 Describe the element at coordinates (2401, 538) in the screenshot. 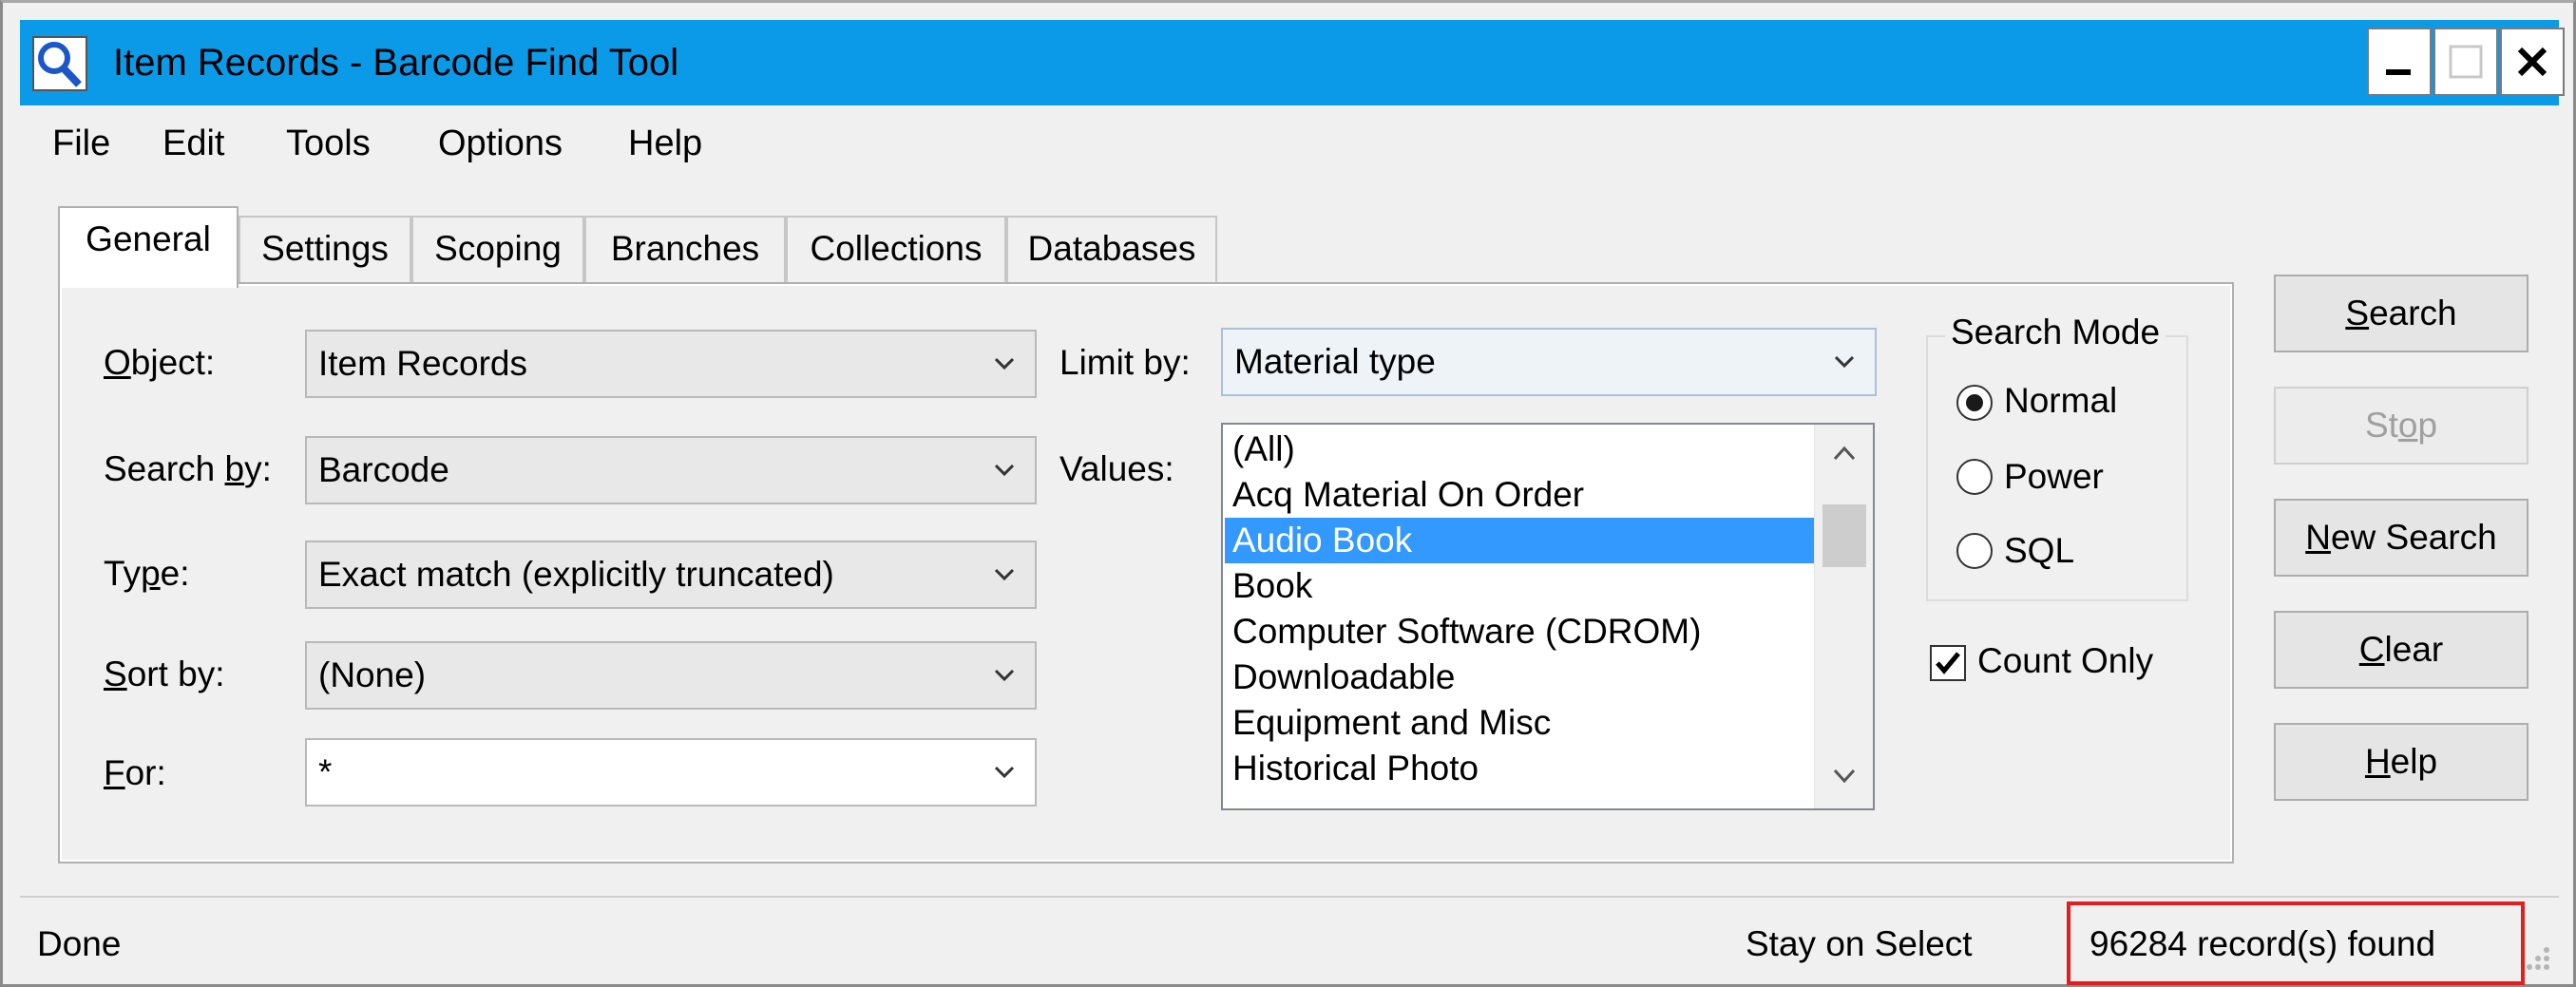

I see `new-search-button: New Search` at that location.